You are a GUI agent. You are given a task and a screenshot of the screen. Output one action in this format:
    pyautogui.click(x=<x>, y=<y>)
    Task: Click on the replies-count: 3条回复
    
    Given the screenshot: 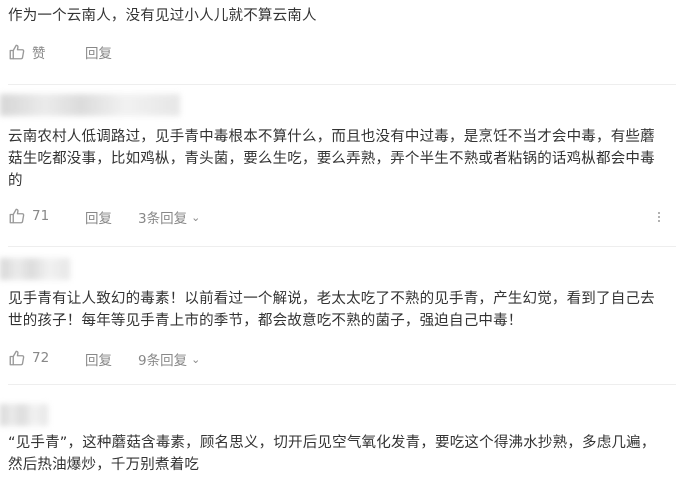 What is the action you would take?
    pyautogui.click(x=163, y=219)
    